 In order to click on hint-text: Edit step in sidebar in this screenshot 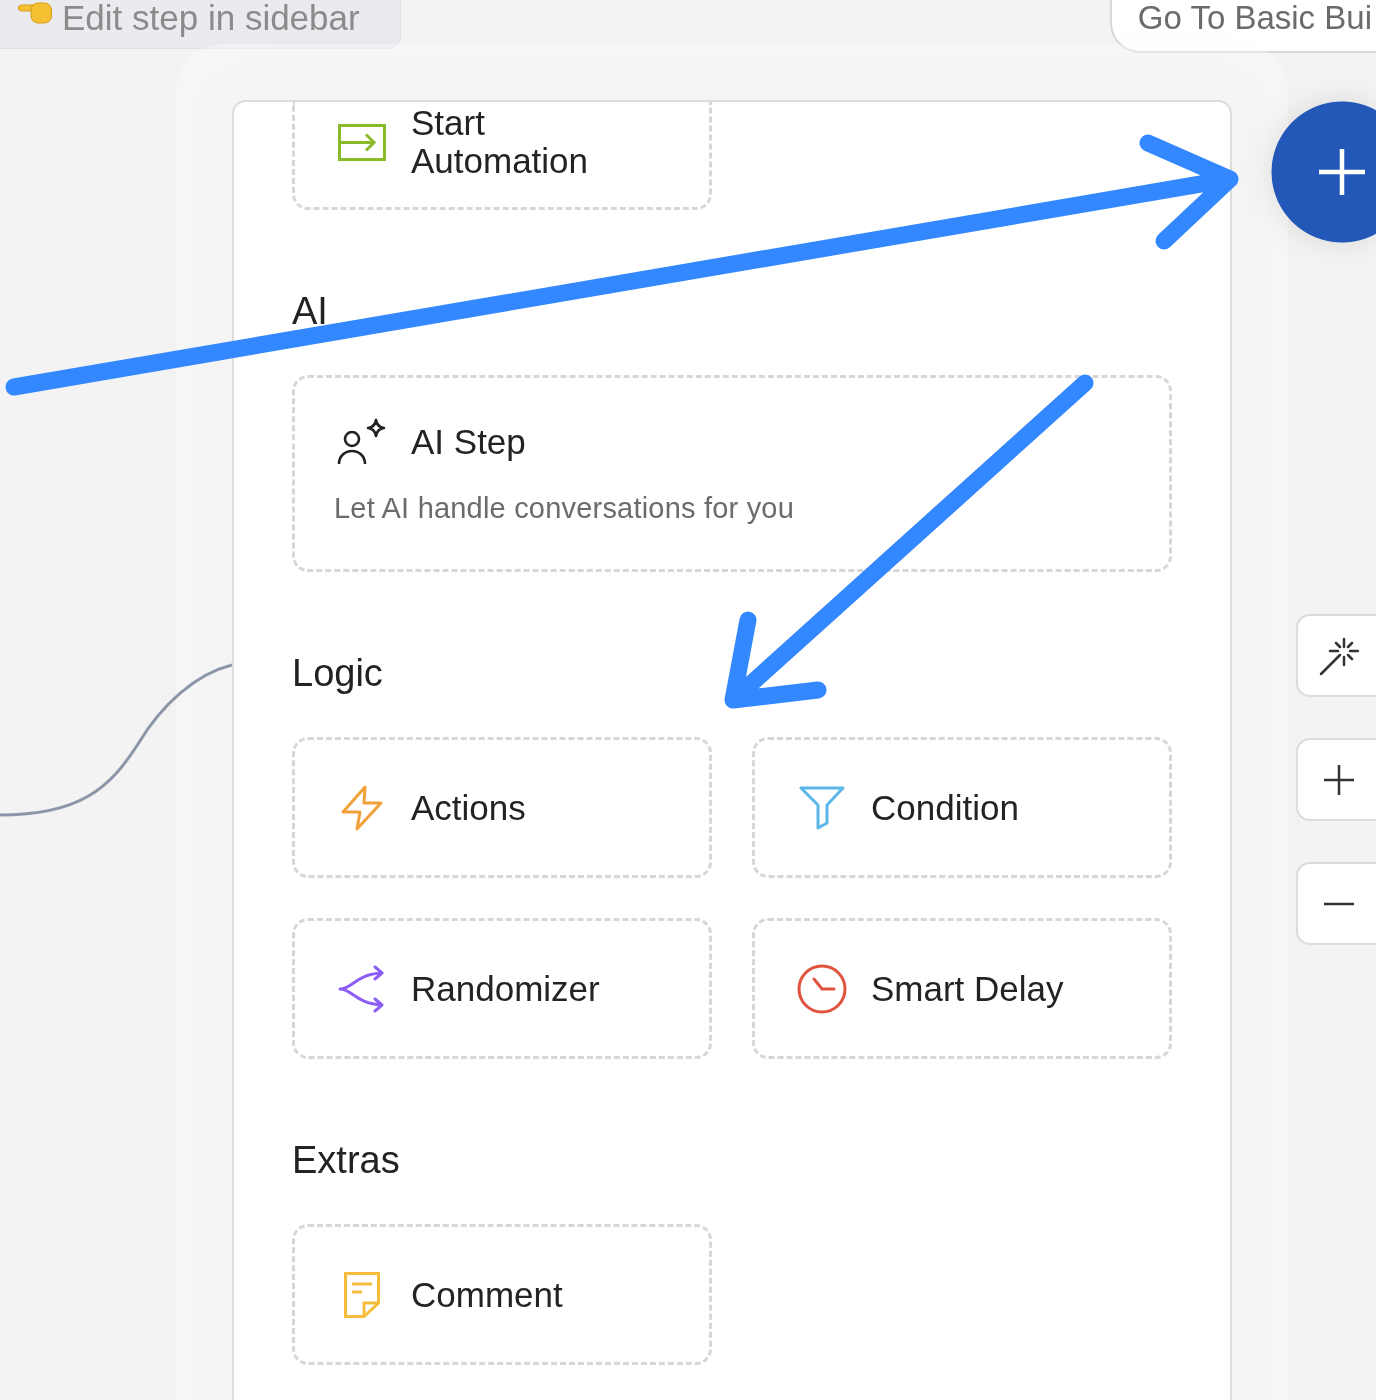, I will do `click(211, 18)`.